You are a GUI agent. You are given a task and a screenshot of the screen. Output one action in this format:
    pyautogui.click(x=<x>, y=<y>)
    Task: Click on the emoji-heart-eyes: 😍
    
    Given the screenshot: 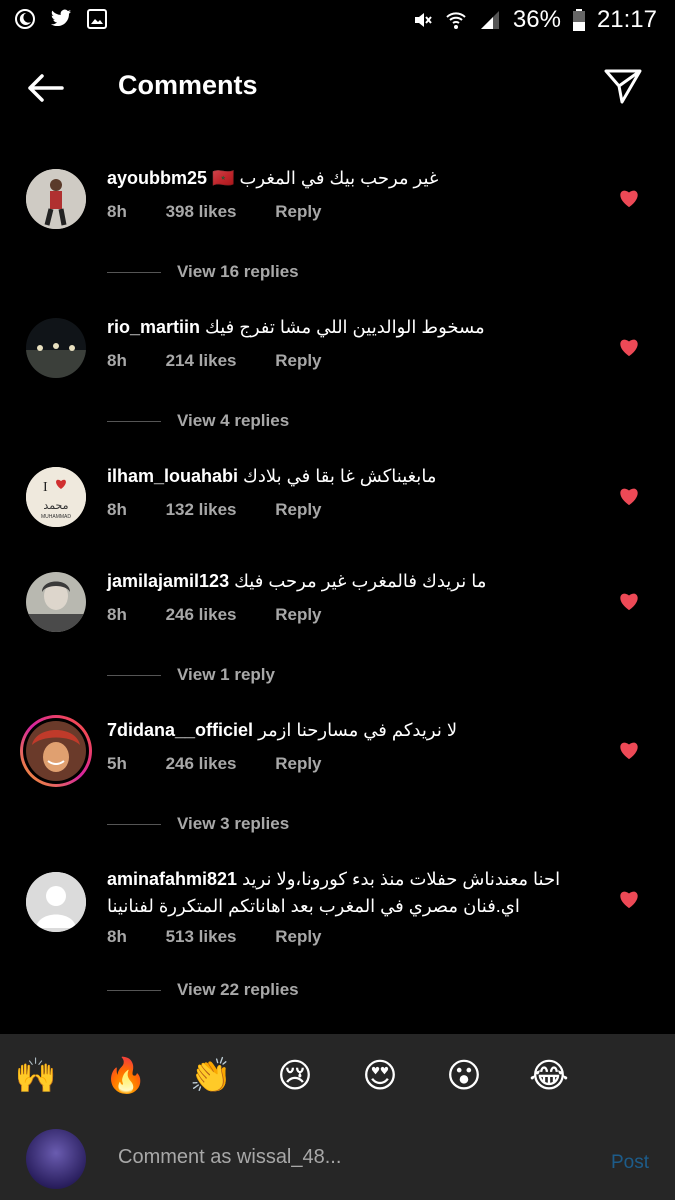 What is the action you would take?
    pyautogui.click(x=380, y=1076)
    